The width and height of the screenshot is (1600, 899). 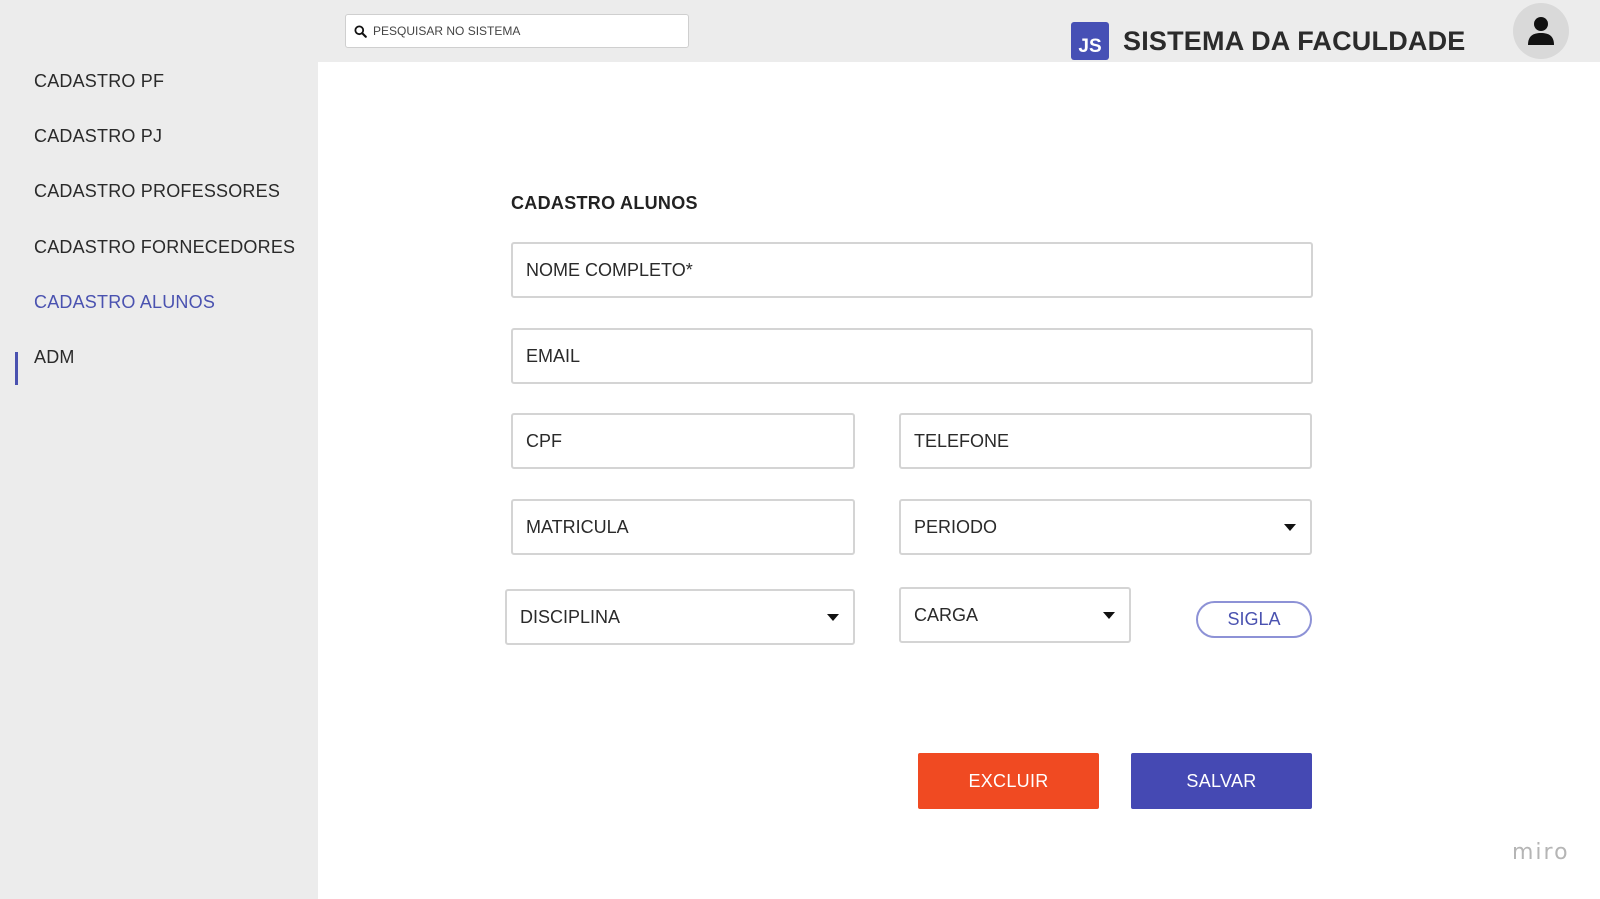 I want to click on brand: JS SISTEMA DA FACULDADE, so click(x=1268, y=41).